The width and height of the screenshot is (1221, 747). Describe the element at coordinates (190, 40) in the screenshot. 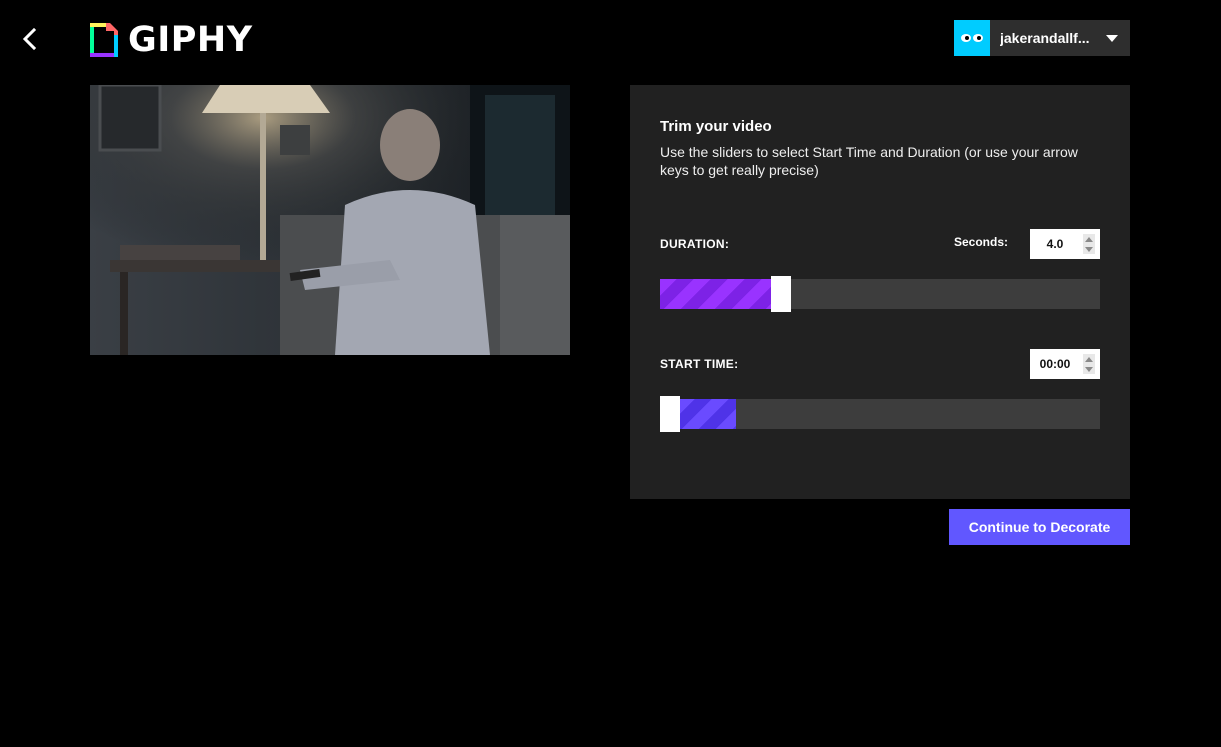

I see `logo-text: GIPHY` at that location.